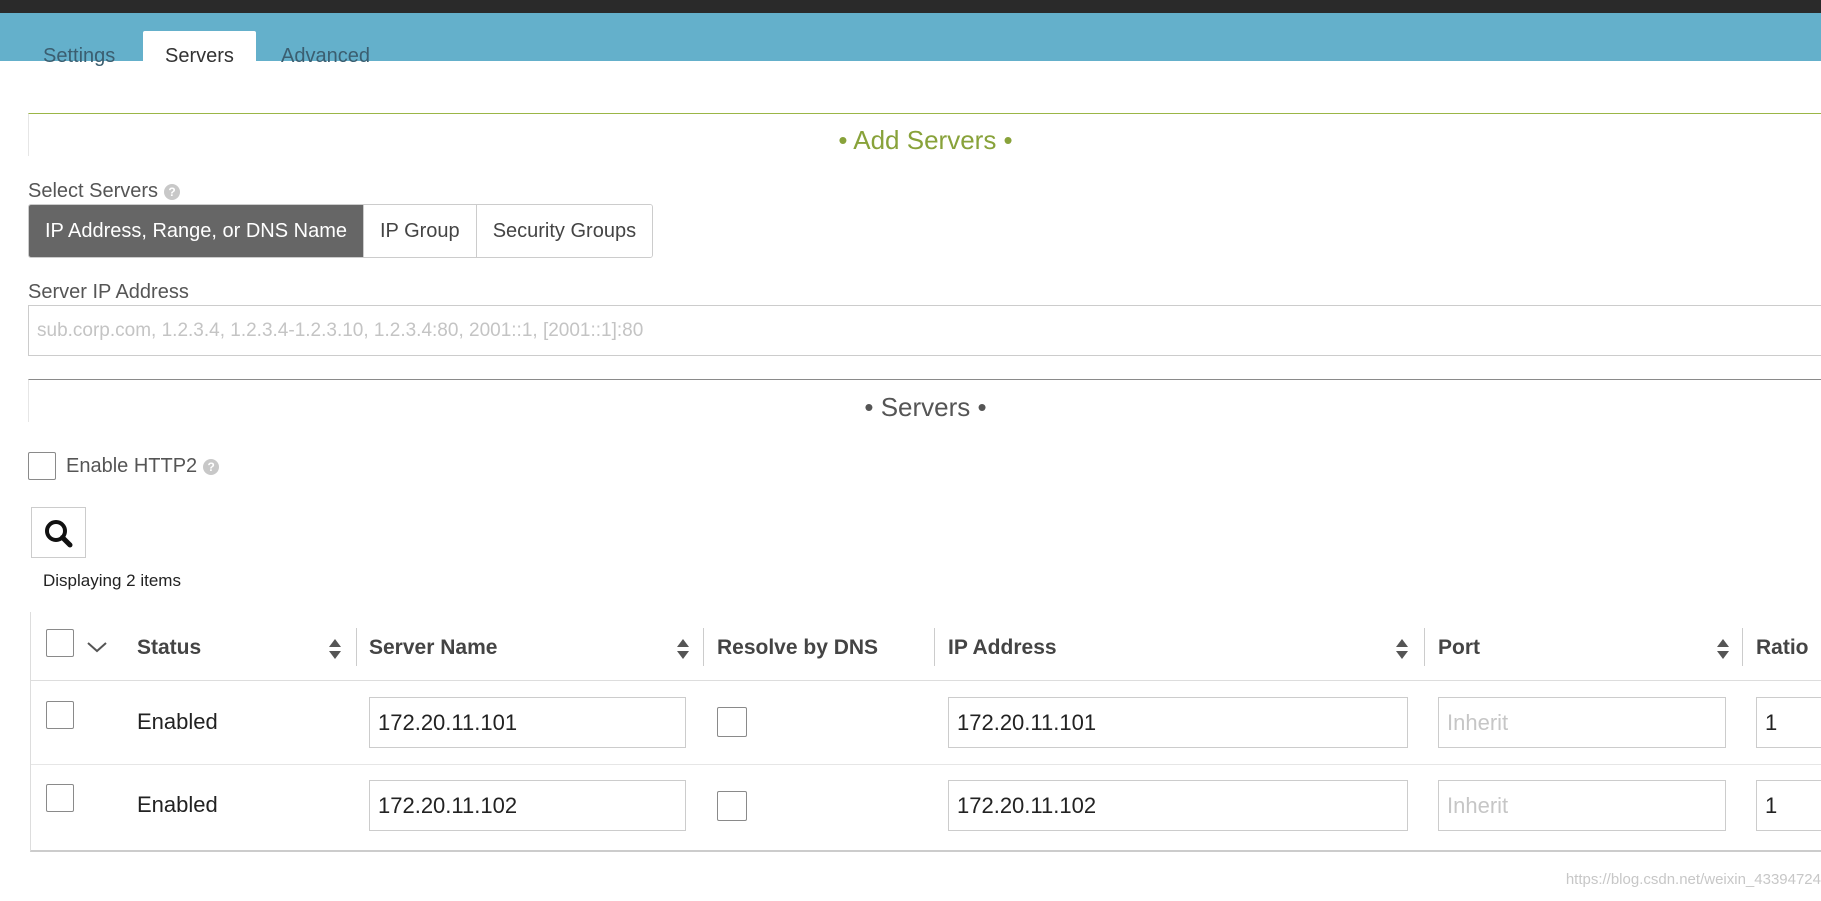  What do you see at coordinates (169, 646) in the screenshot?
I see `column-header-status: Status` at bounding box center [169, 646].